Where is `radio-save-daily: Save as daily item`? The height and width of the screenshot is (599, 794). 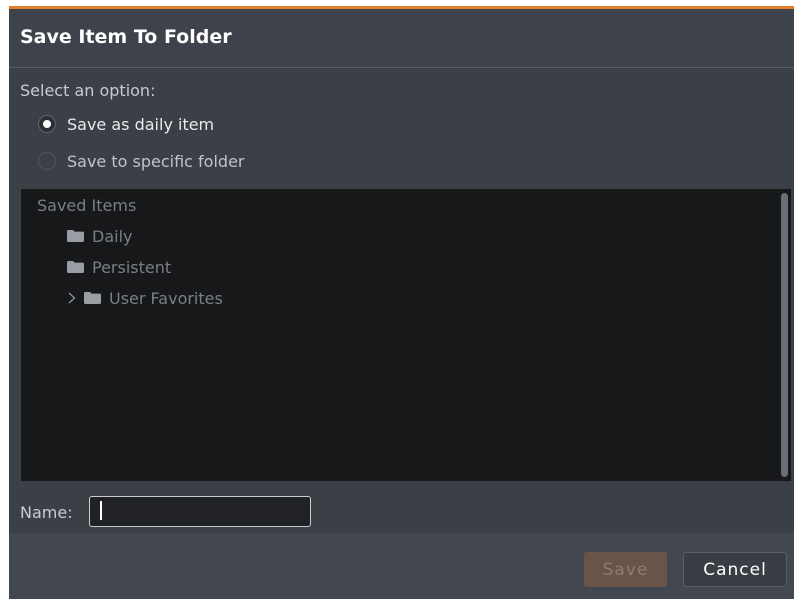 radio-save-daily: Save as daily item is located at coordinates (126, 124).